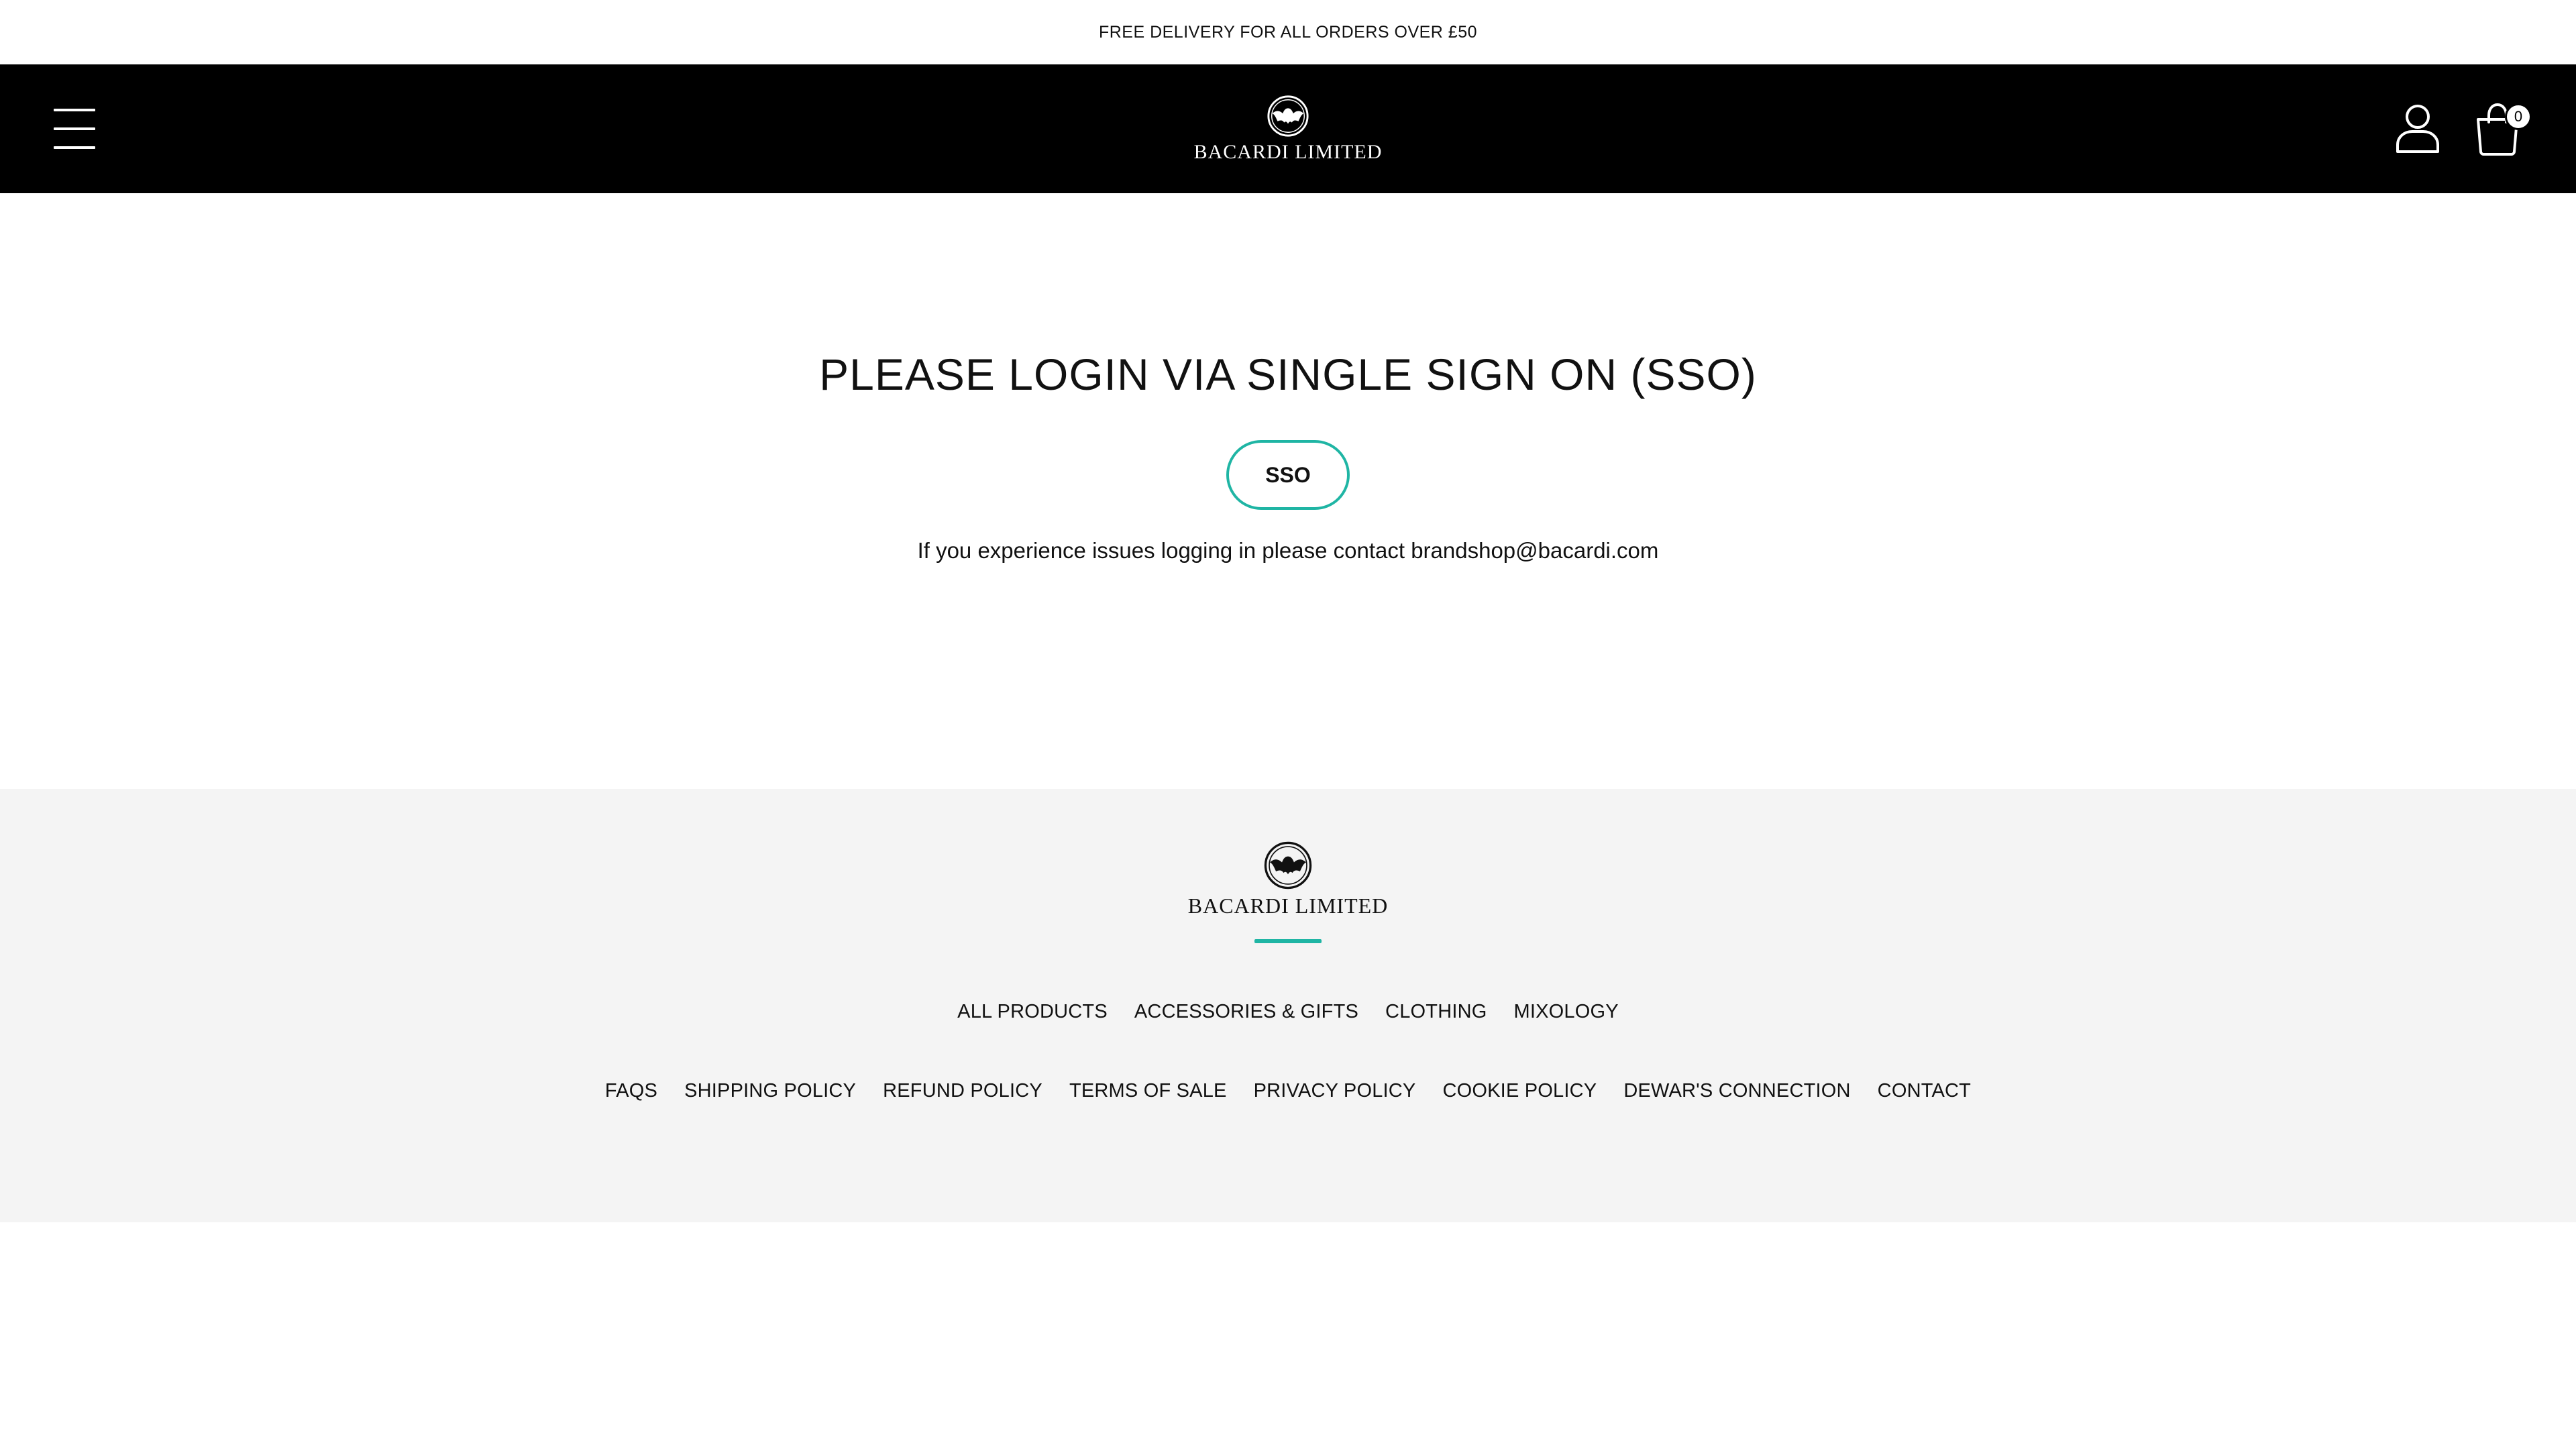  I want to click on footer-link-all-products: ALL PRODUCTS, so click(1032, 1012).